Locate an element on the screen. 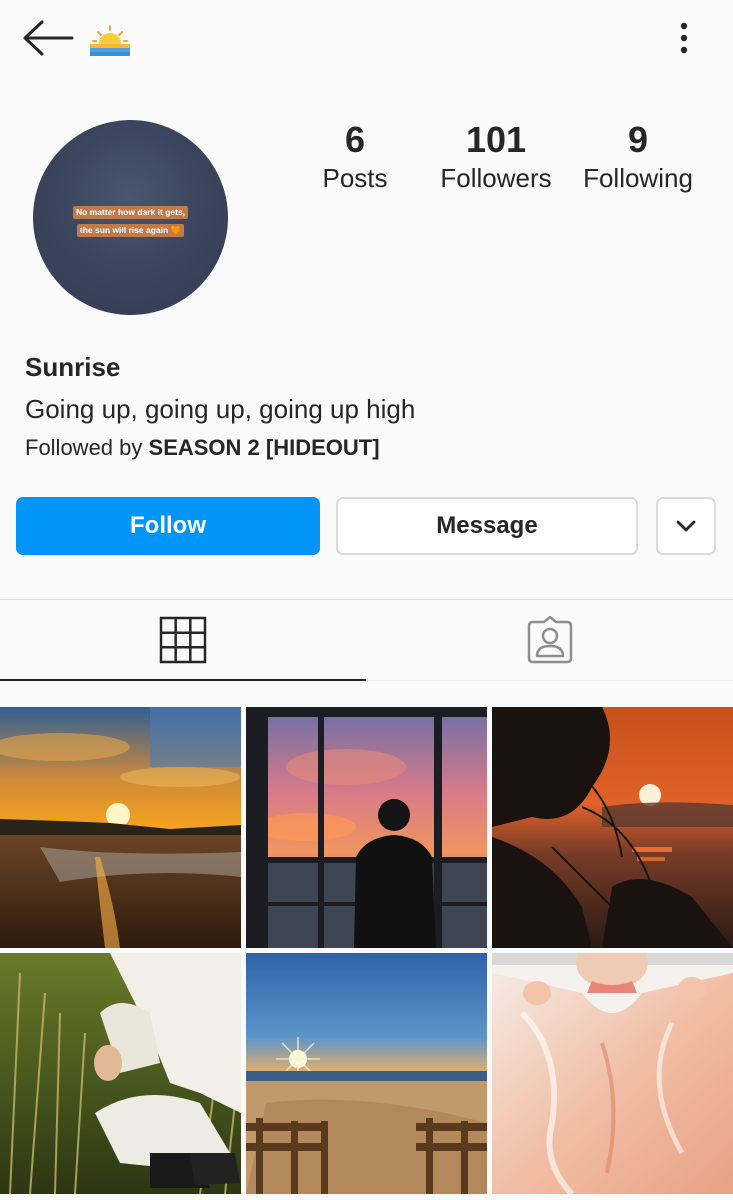  follow-button-label: Follow is located at coordinates (168, 525).